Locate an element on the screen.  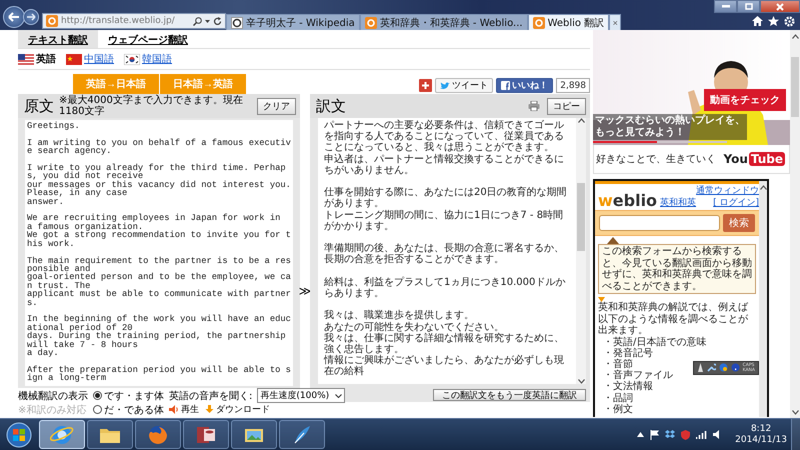
mode-tab: ウェブページ翻訳 is located at coordinates (148, 39).